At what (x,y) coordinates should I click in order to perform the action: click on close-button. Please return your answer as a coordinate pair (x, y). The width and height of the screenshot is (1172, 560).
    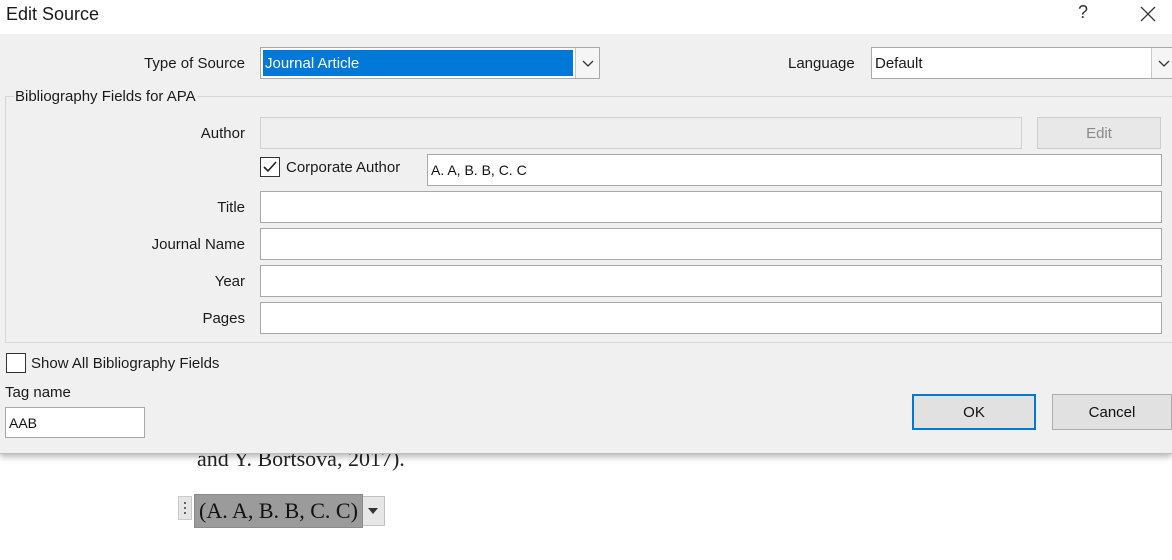
    Looking at the image, I should click on (1151, 16).